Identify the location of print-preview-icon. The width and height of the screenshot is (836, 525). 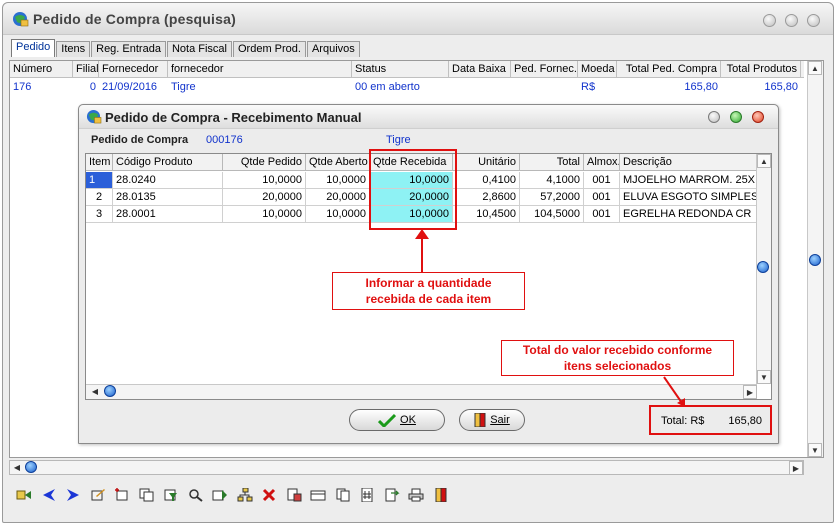
(294, 495).